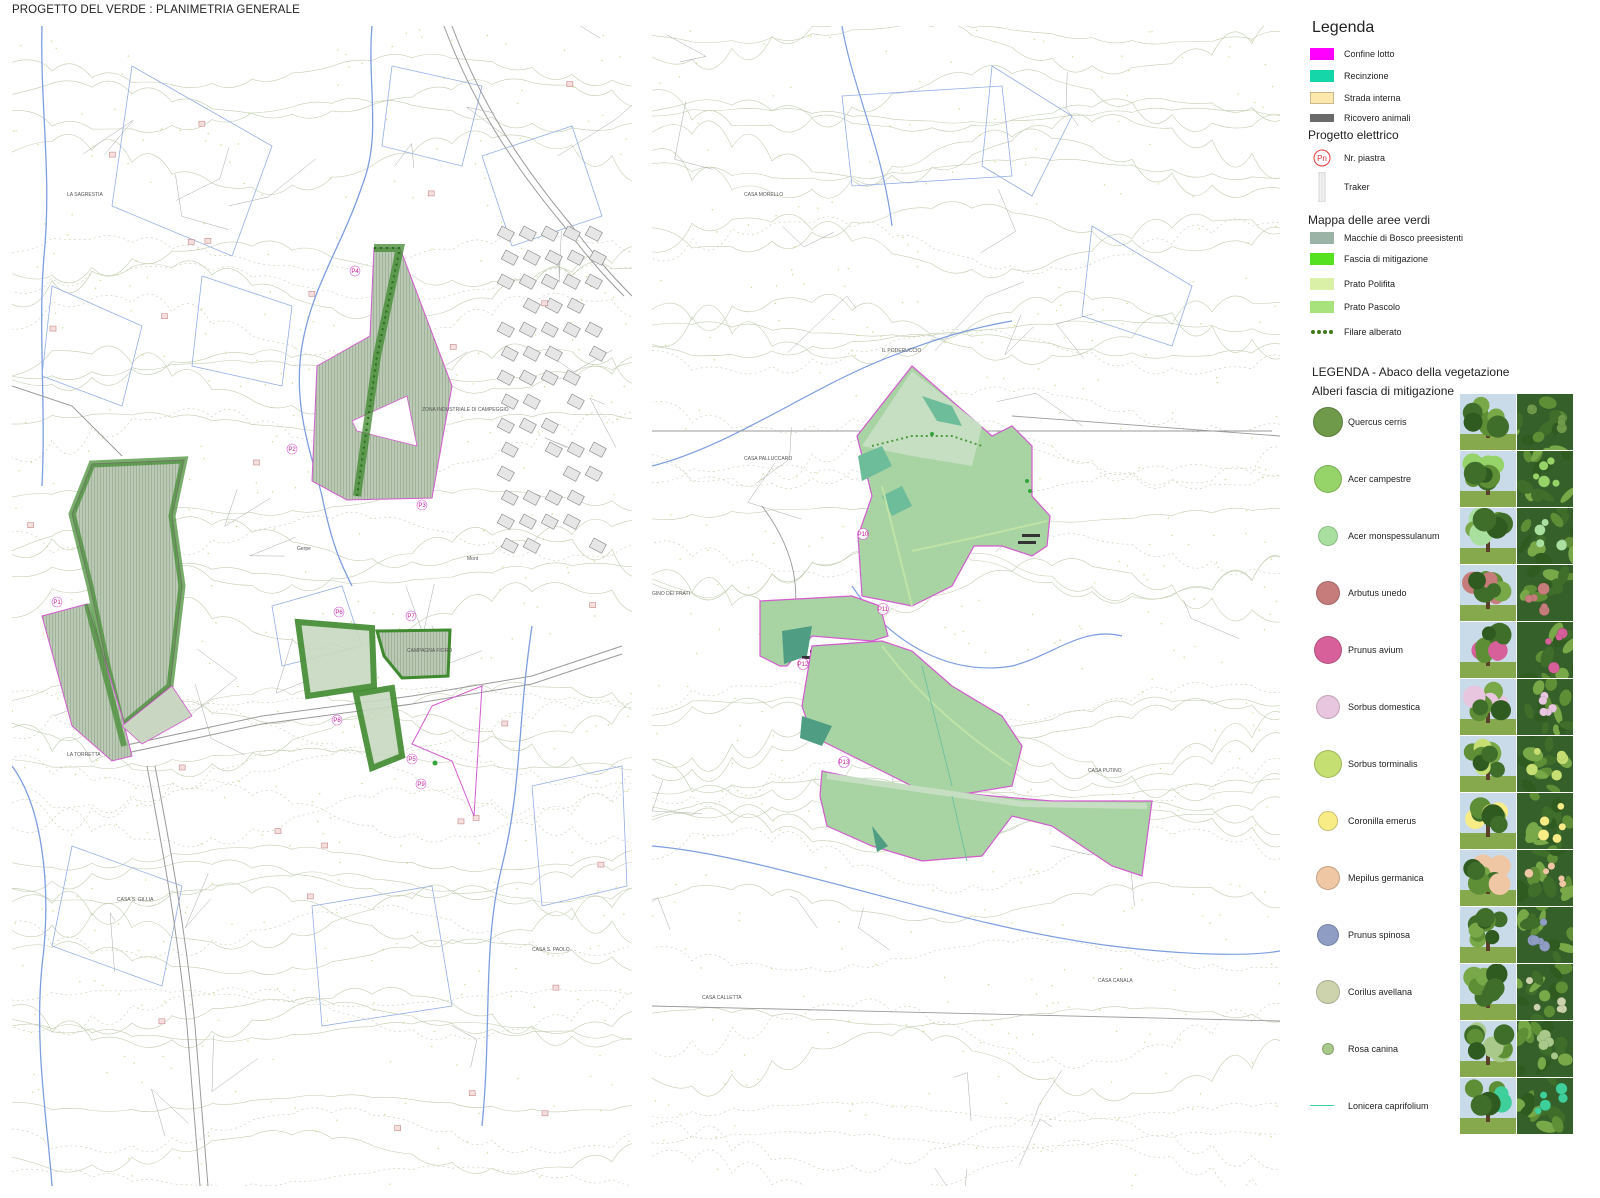  Describe the element at coordinates (1380, 479) in the screenshot. I see `species-name: Acer campestre` at that location.